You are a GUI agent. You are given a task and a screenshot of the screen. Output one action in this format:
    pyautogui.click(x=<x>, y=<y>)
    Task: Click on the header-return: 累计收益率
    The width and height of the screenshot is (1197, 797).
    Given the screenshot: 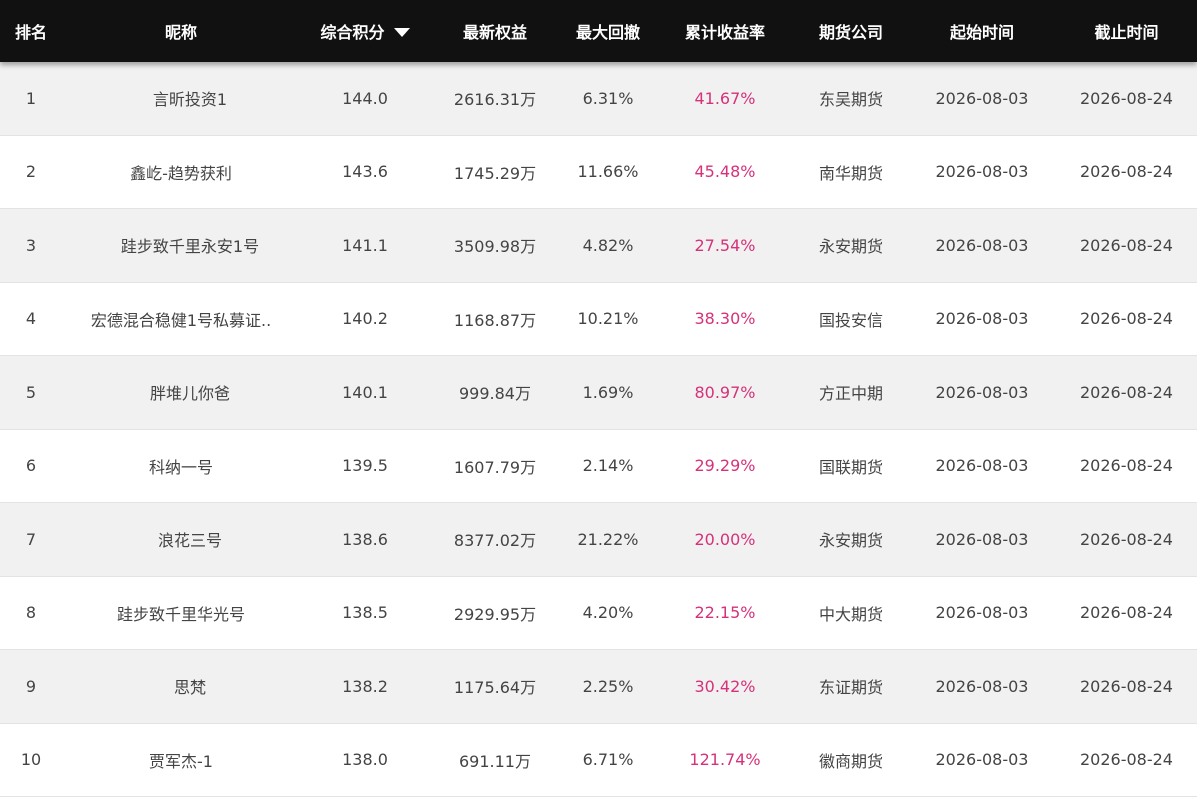 What is the action you would take?
    pyautogui.click(x=725, y=31)
    